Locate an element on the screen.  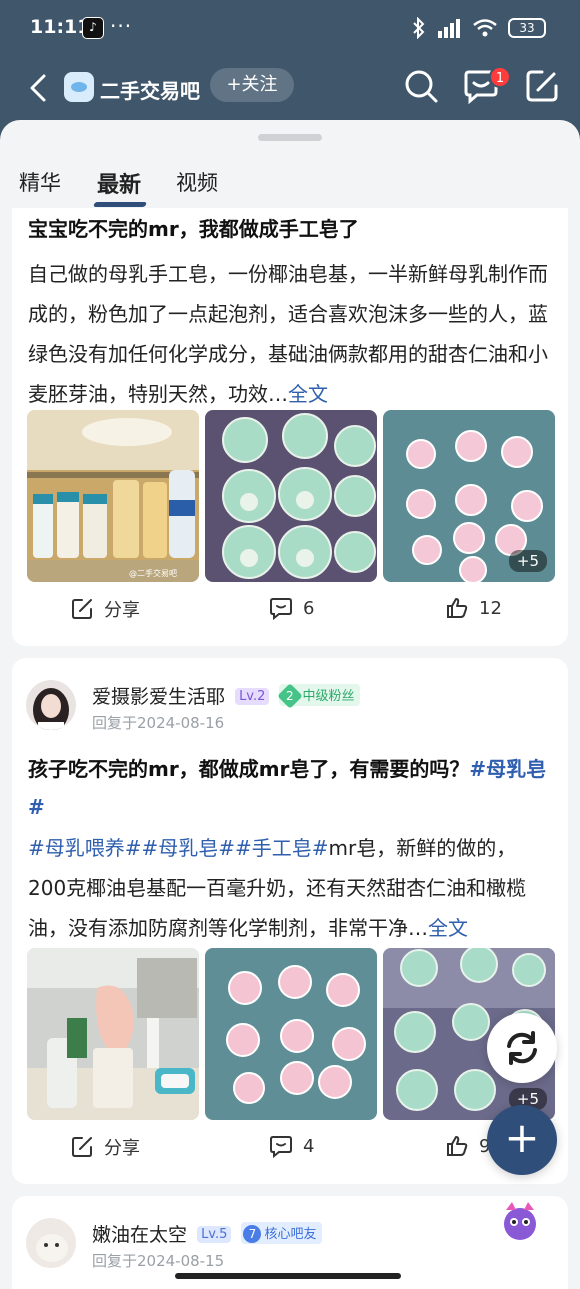
tab-video: 视频 is located at coordinates (197, 182).